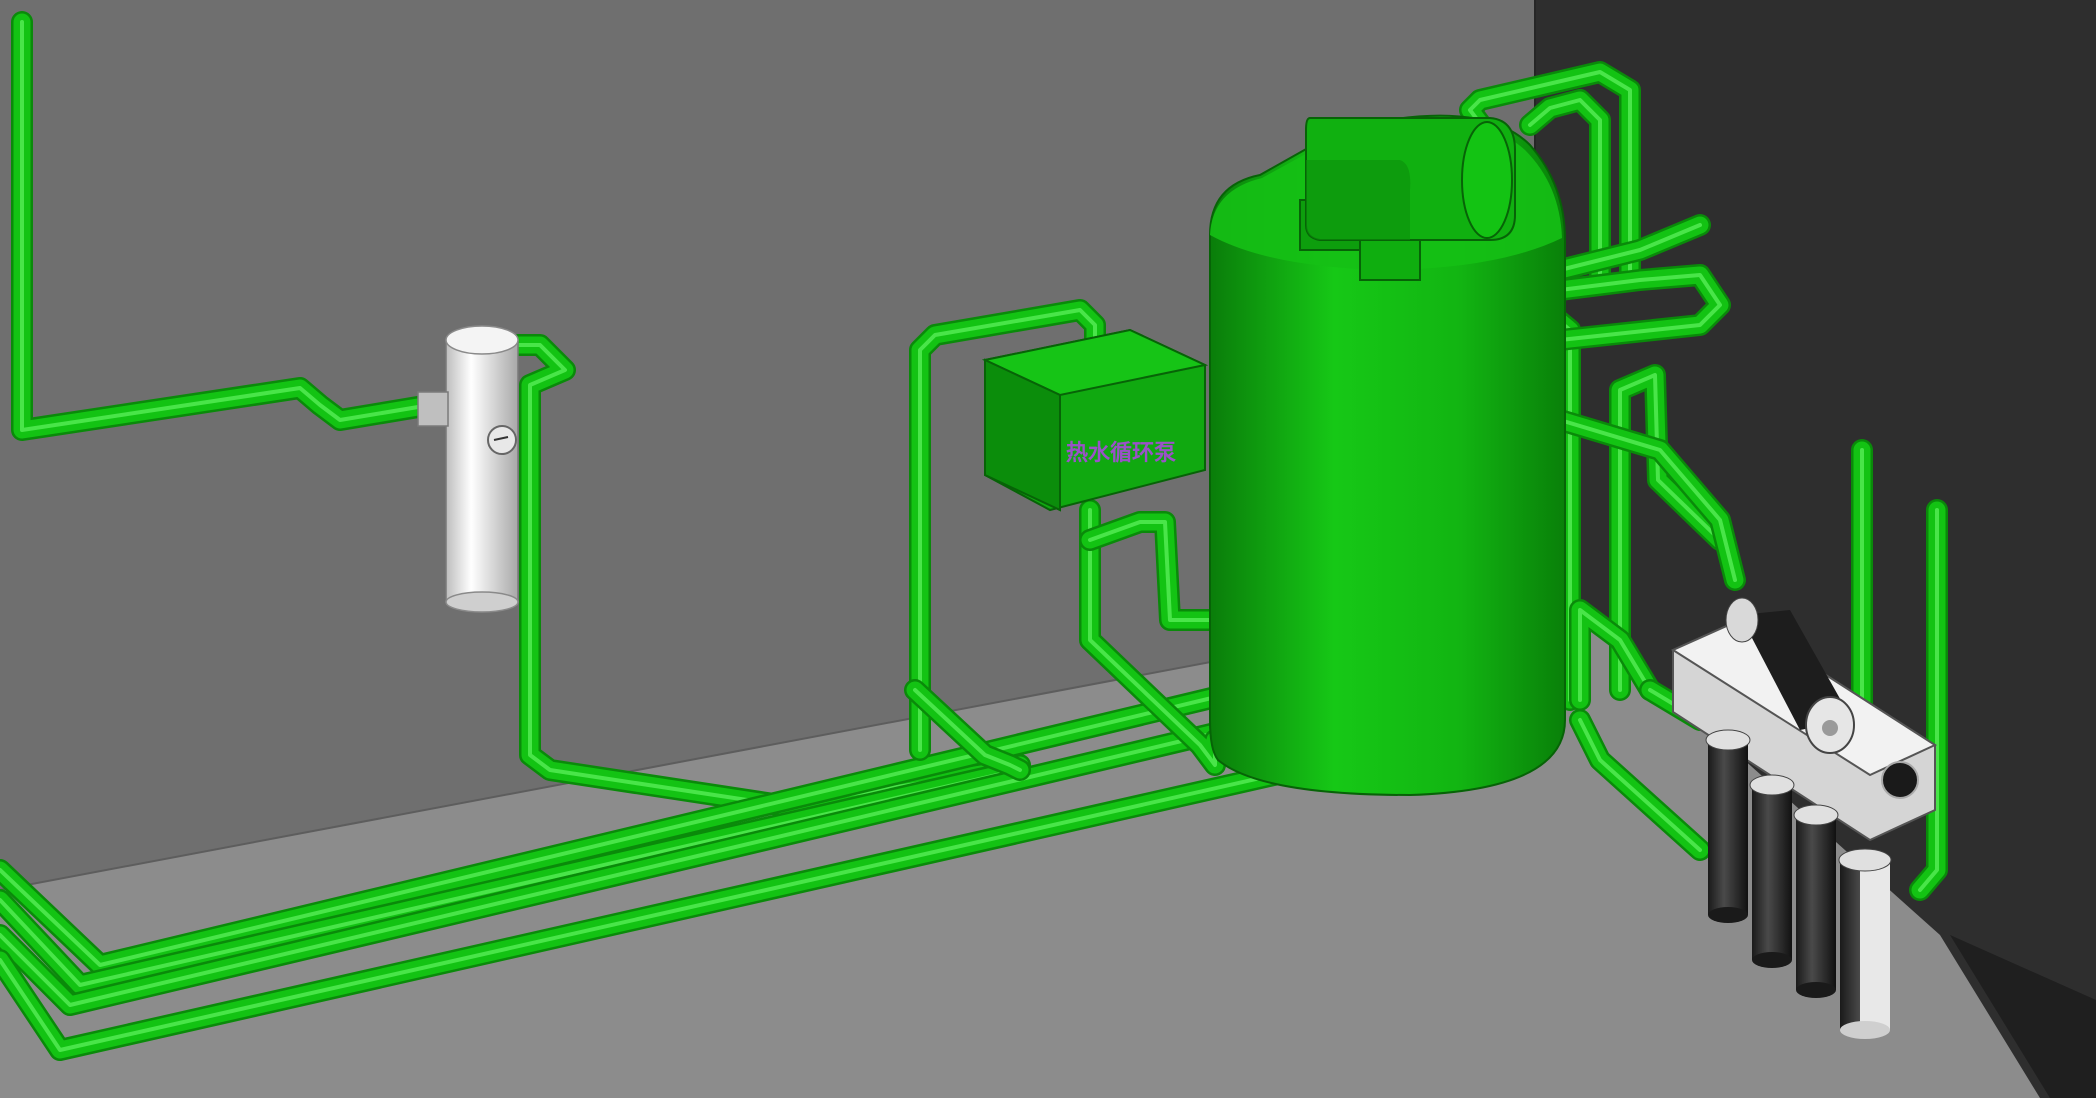 The height and width of the screenshot is (1098, 2096). I want to click on pump-box-label: 热水循环泵, so click(1121, 453).